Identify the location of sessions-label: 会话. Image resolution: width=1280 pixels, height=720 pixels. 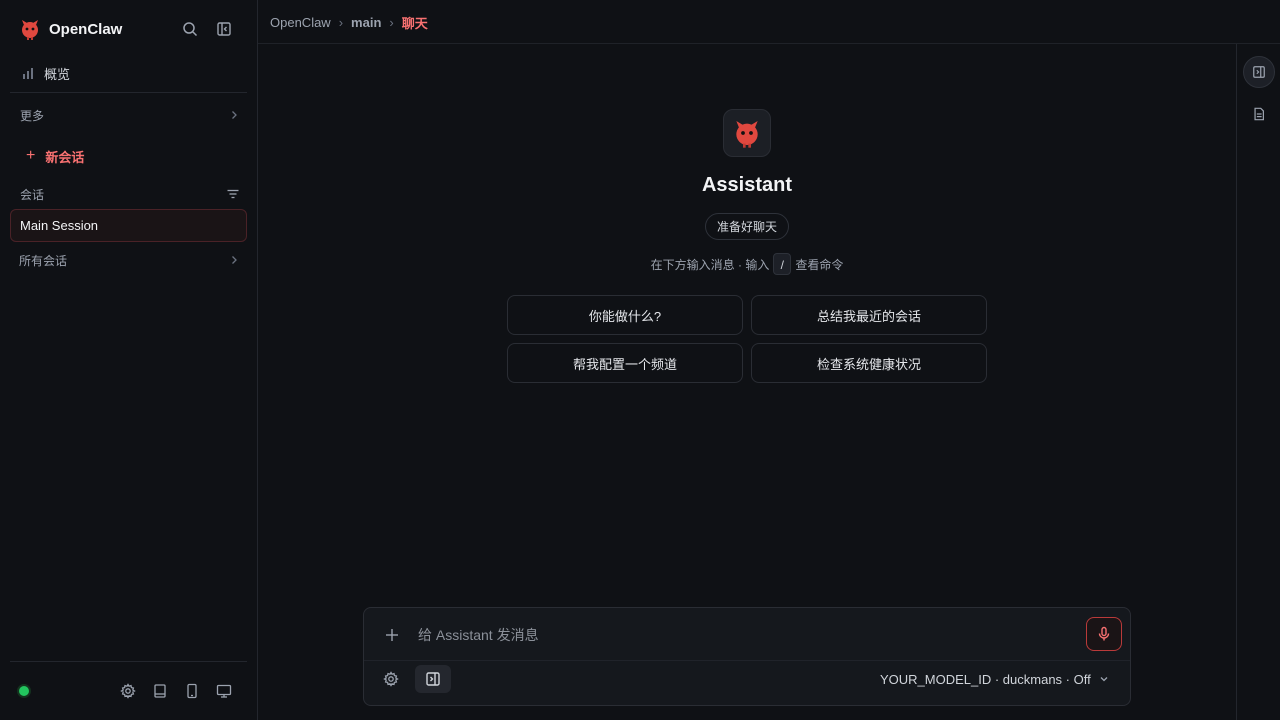
(32, 194).